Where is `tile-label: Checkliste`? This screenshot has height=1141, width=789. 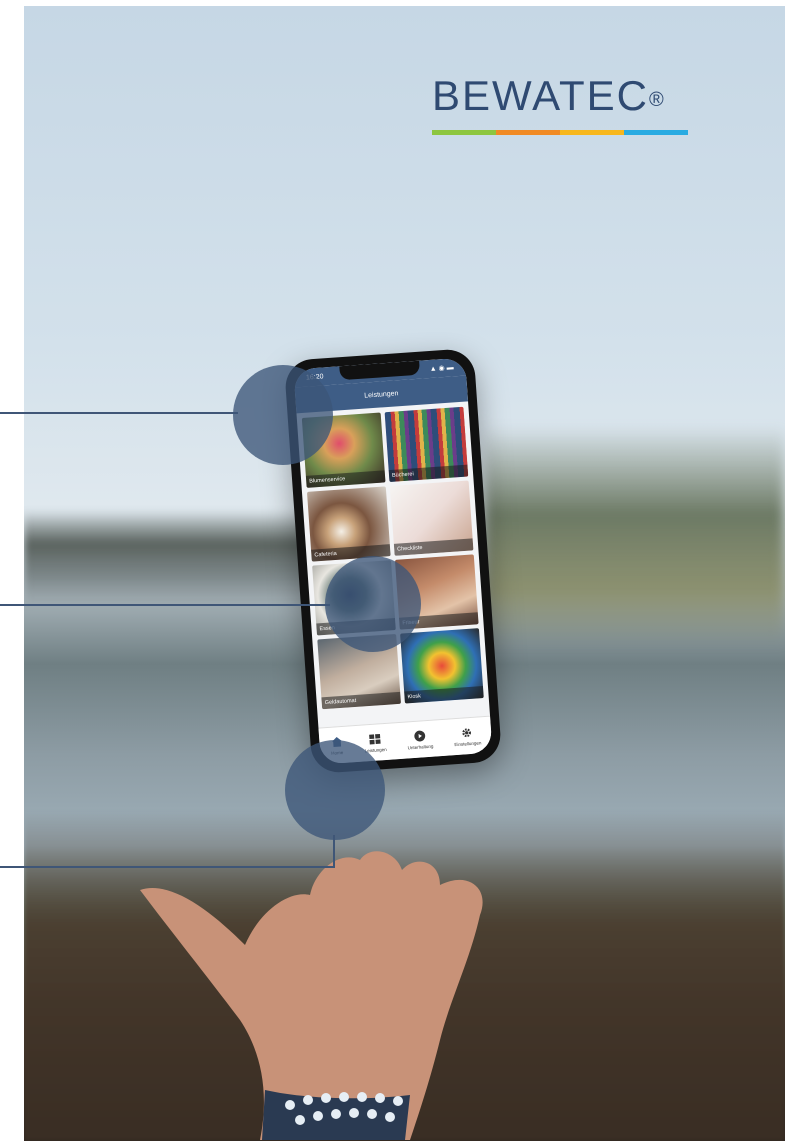
tile-label: Checkliste is located at coordinates (433, 547).